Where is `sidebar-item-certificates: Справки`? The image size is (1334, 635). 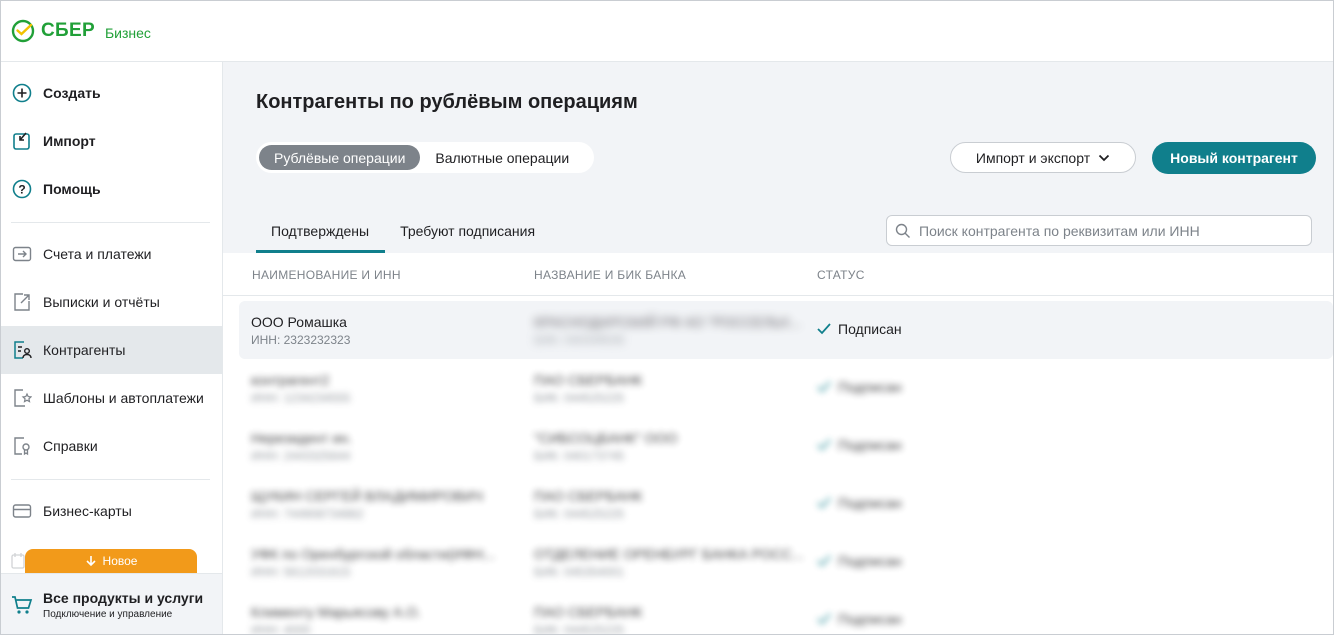 sidebar-item-certificates: Справки is located at coordinates (111, 446).